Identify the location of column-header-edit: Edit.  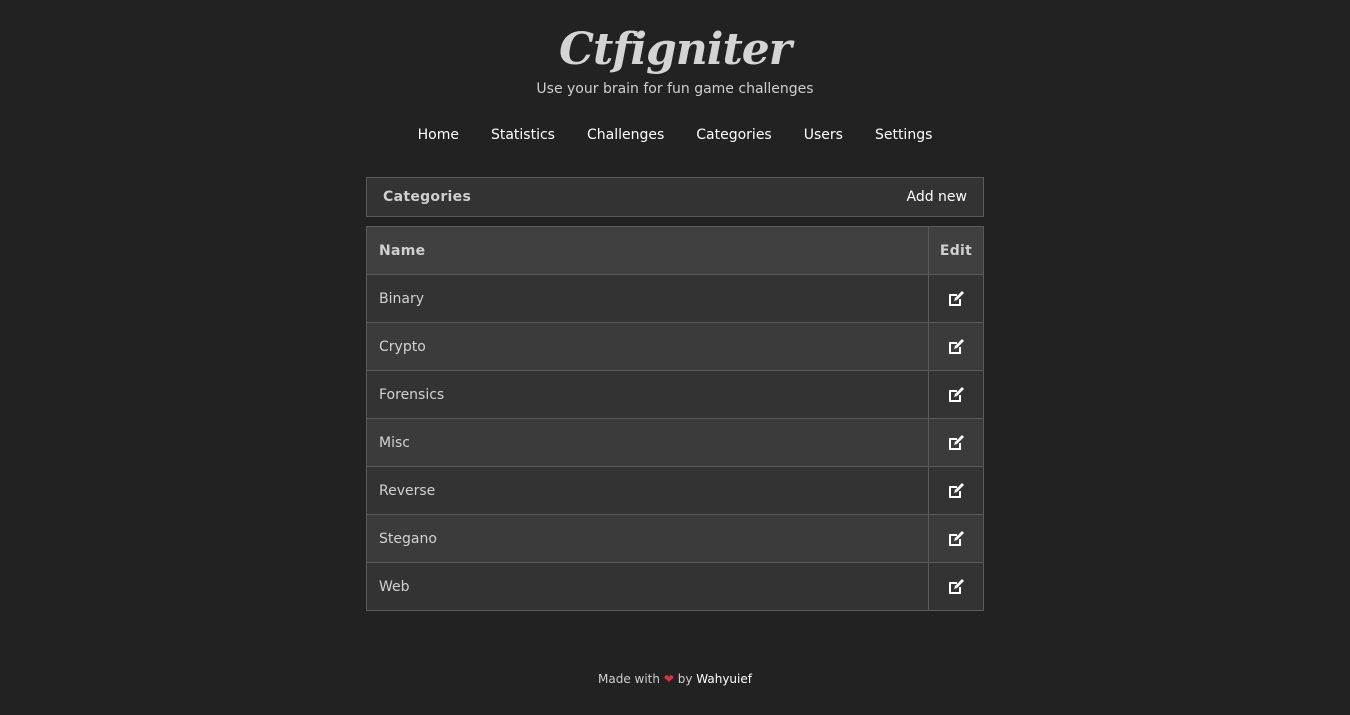
(956, 250).